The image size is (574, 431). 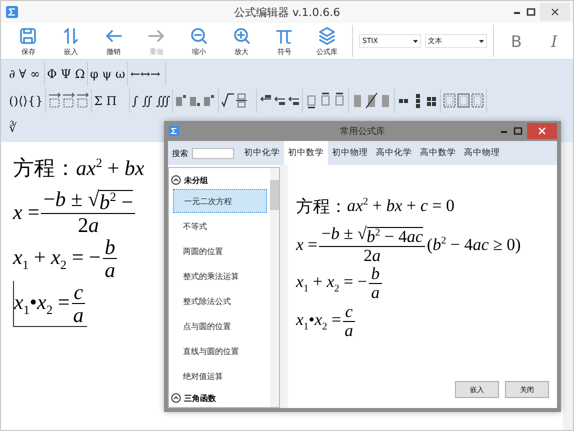 What do you see at coordinates (394, 153) in the screenshot?
I see `tab: 高中化学` at bounding box center [394, 153].